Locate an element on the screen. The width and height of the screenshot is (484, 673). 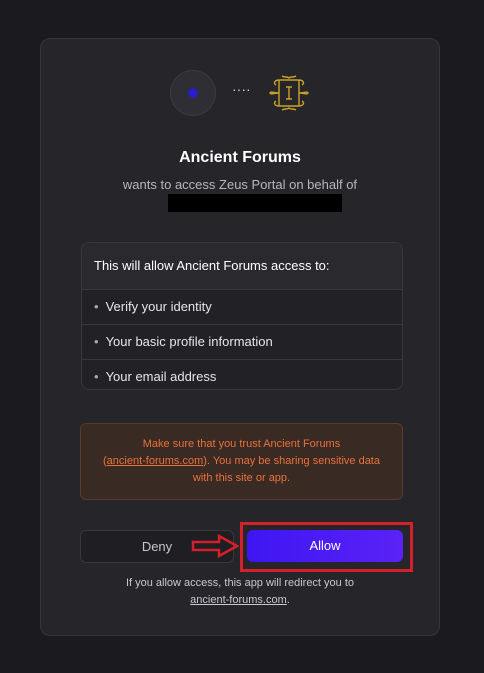
app-logo is located at coordinates (193, 93).